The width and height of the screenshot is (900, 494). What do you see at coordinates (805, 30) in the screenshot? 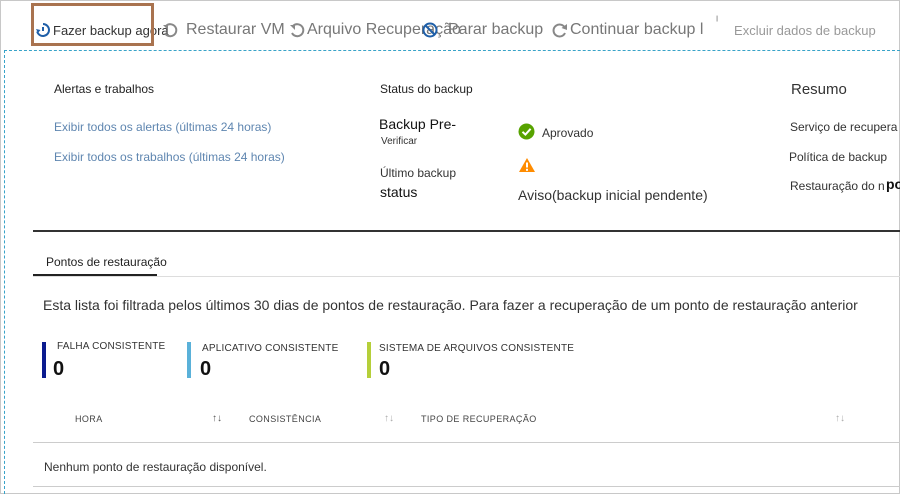
I see `delete-backup-data-label: Excluir dados de backup` at bounding box center [805, 30].